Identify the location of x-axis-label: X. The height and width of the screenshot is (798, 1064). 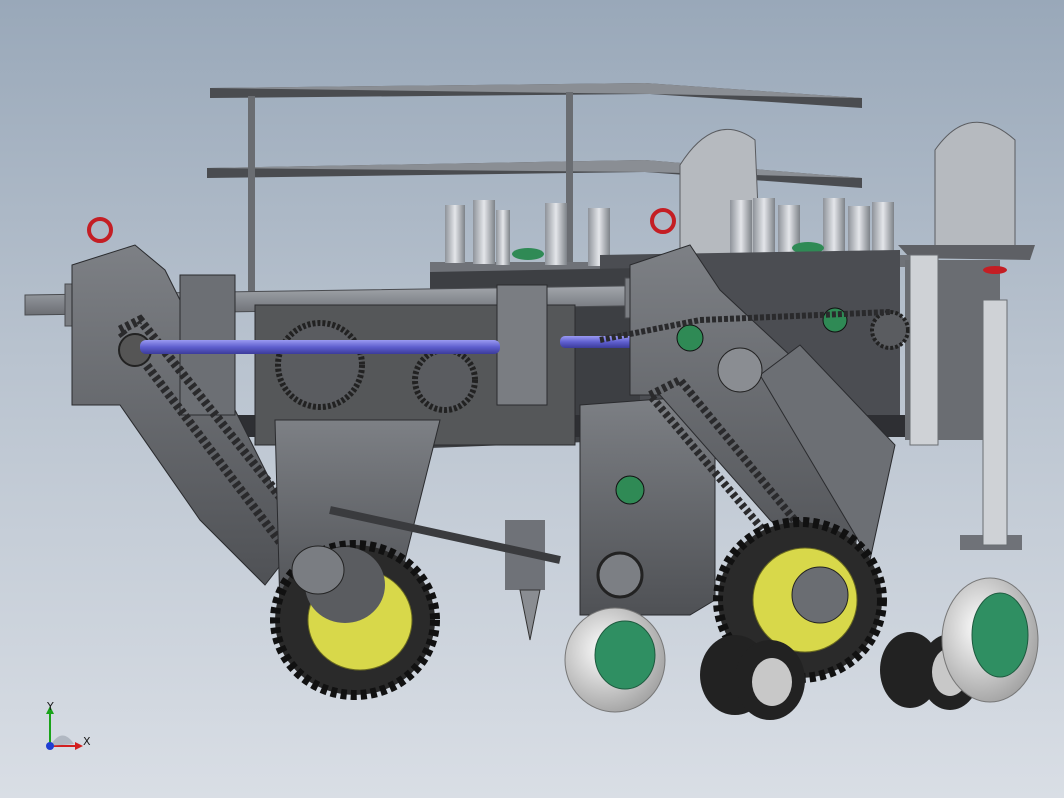
(87, 741).